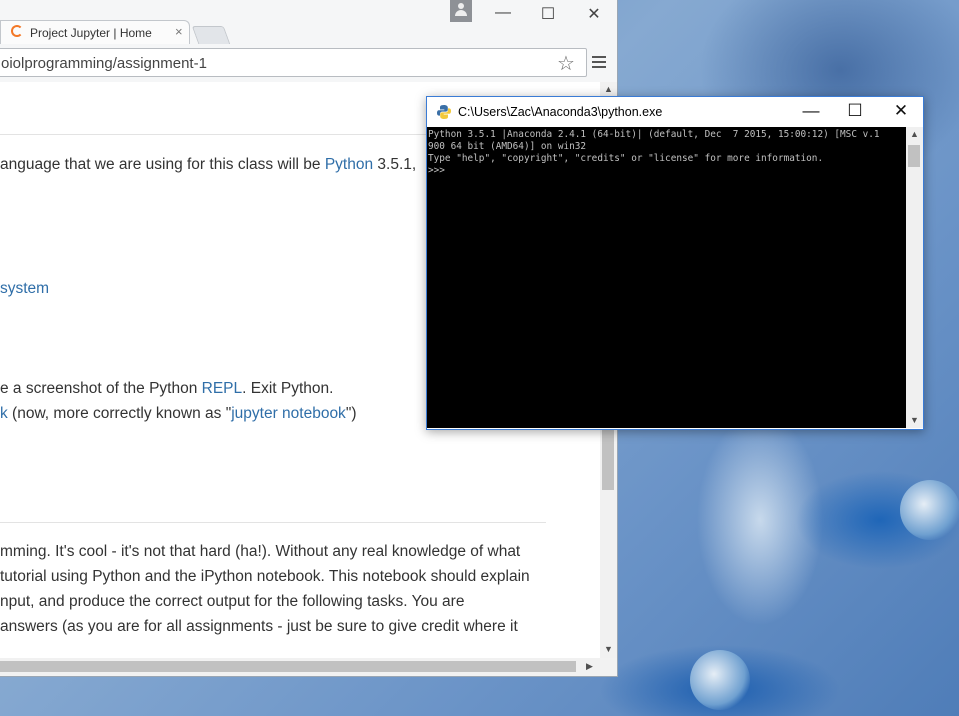 This screenshot has height=716, width=959. Describe the element at coordinates (222, 388) in the screenshot. I see `repl-link: REPL` at that location.